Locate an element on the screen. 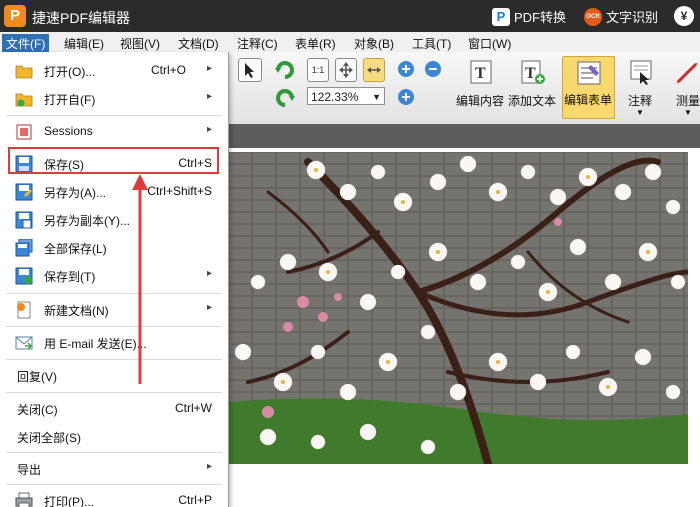 This screenshot has height=507, width=700. menu-item-label: 全部保存(L) is located at coordinates (75, 249).